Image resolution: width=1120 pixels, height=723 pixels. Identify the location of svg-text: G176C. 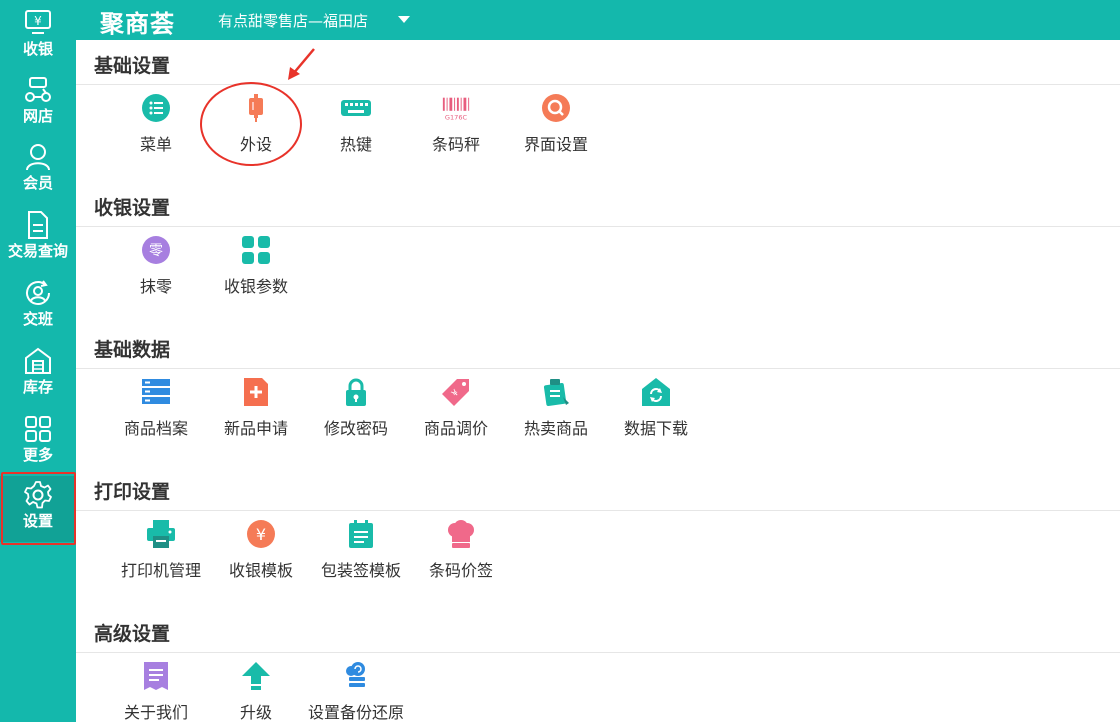
(456, 117).